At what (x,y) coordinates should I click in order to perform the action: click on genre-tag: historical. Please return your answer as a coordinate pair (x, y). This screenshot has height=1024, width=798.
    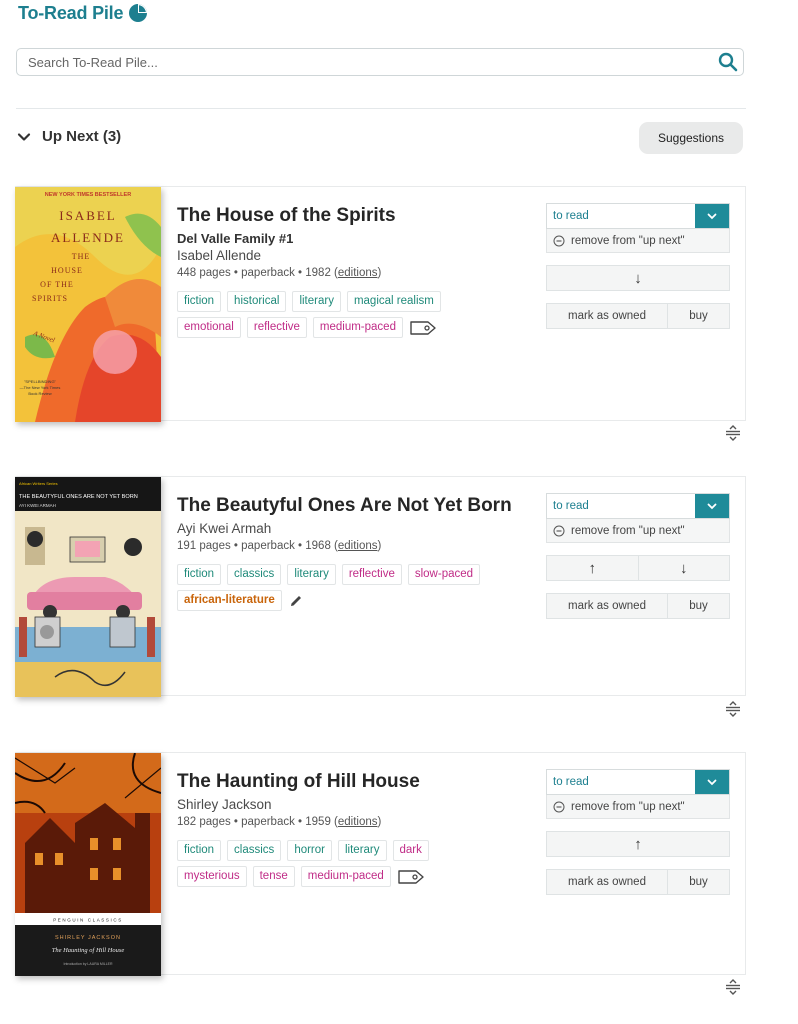
    Looking at the image, I should click on (257, 301).